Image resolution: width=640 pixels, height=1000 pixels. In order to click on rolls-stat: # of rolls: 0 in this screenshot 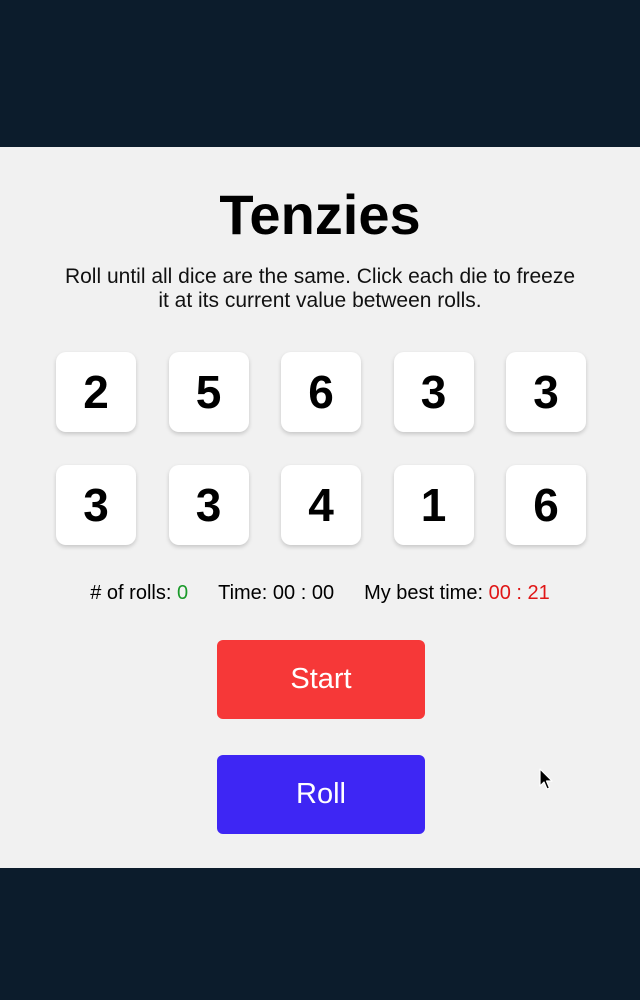, I will do `click(139, 593)`.